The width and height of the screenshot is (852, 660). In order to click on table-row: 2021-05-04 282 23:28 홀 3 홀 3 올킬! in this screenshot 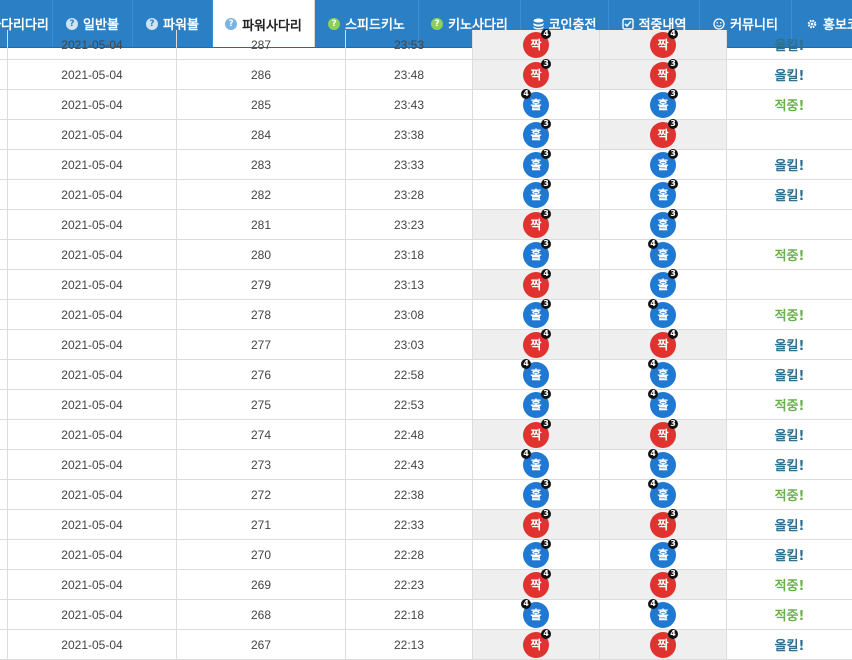, I will do `click(426, 194)`.